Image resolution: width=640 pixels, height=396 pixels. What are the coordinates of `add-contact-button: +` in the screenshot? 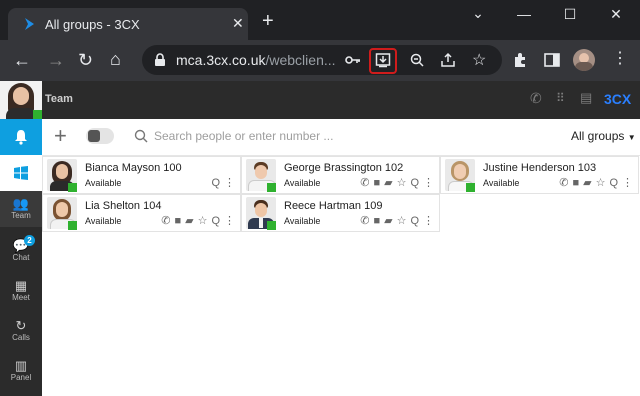 It's located at (60, 136).